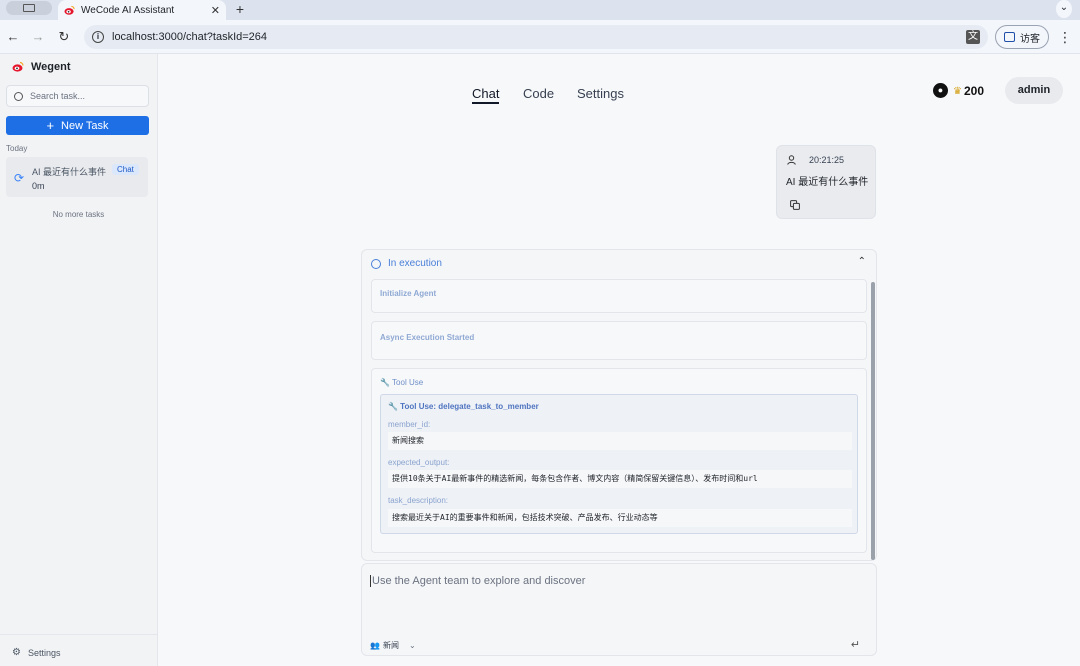 Image resolution: width=1080 pixels, height=666 pixels. I want to click on sidebar-settings-link: ⚙ Settings, so click(36, 652).